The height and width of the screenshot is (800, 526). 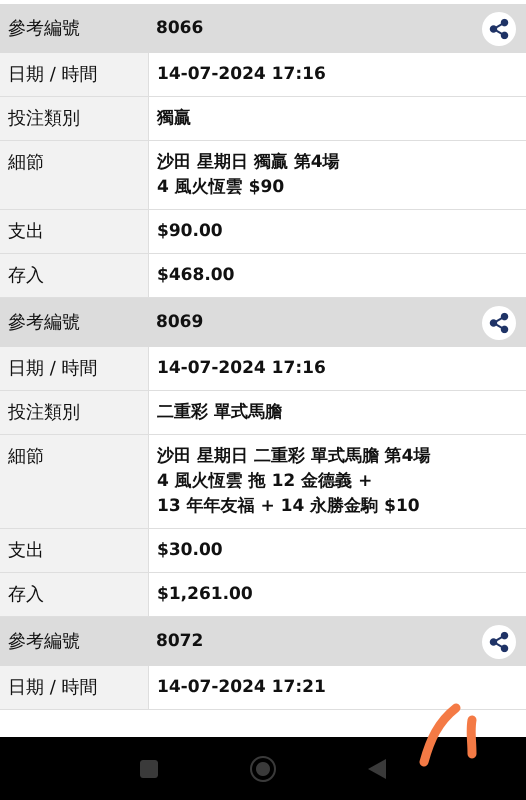 I want to click on field-value: 4 風火恆雲 $90, so click(x=221, y=187).